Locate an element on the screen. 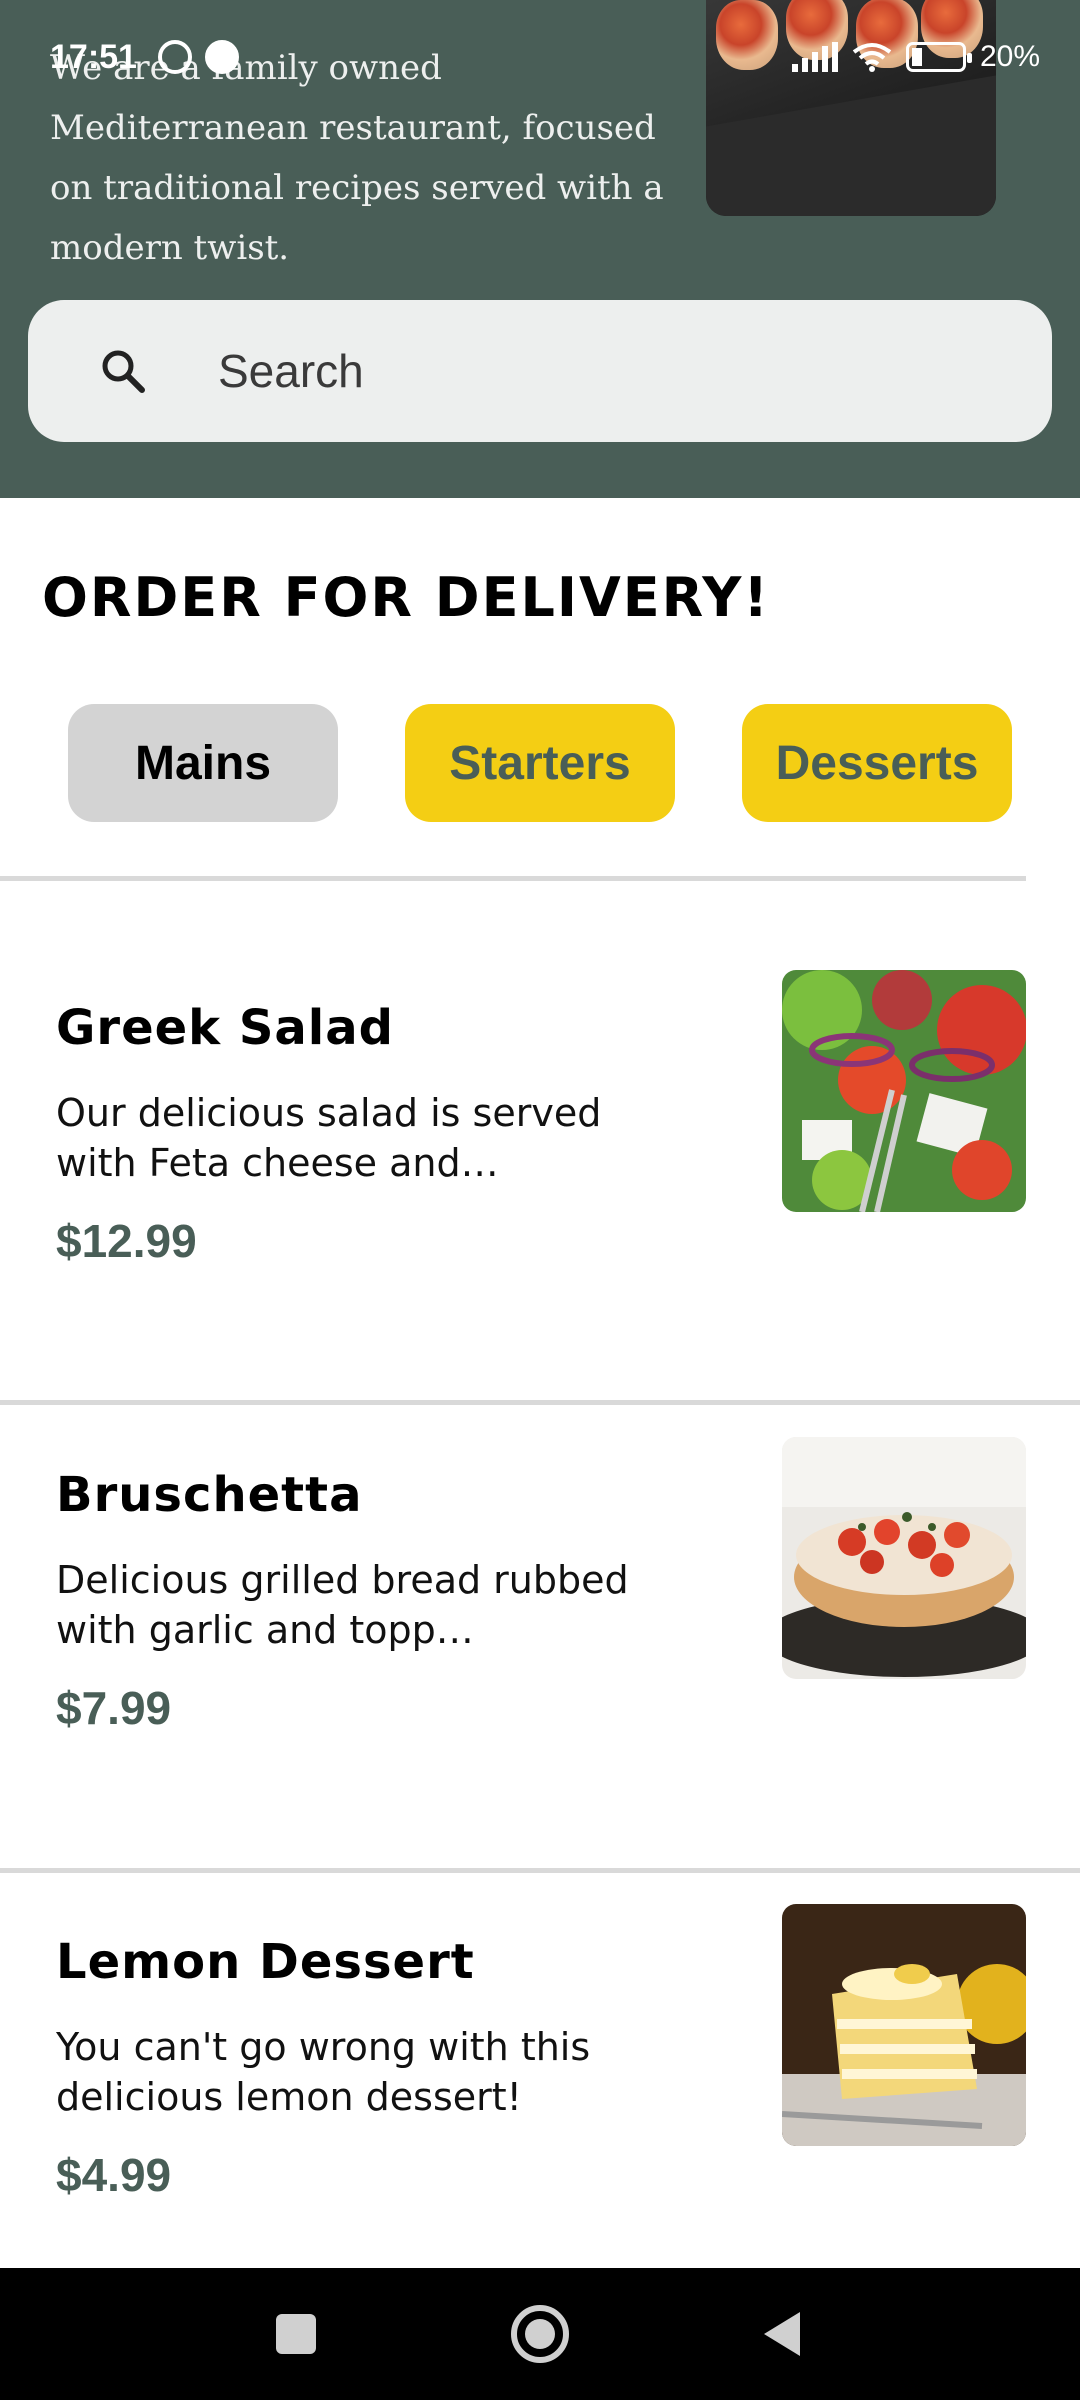 The width and height of the screenshot is (1080, 2400). status-right: 20% is located at coordinates (915, 57).